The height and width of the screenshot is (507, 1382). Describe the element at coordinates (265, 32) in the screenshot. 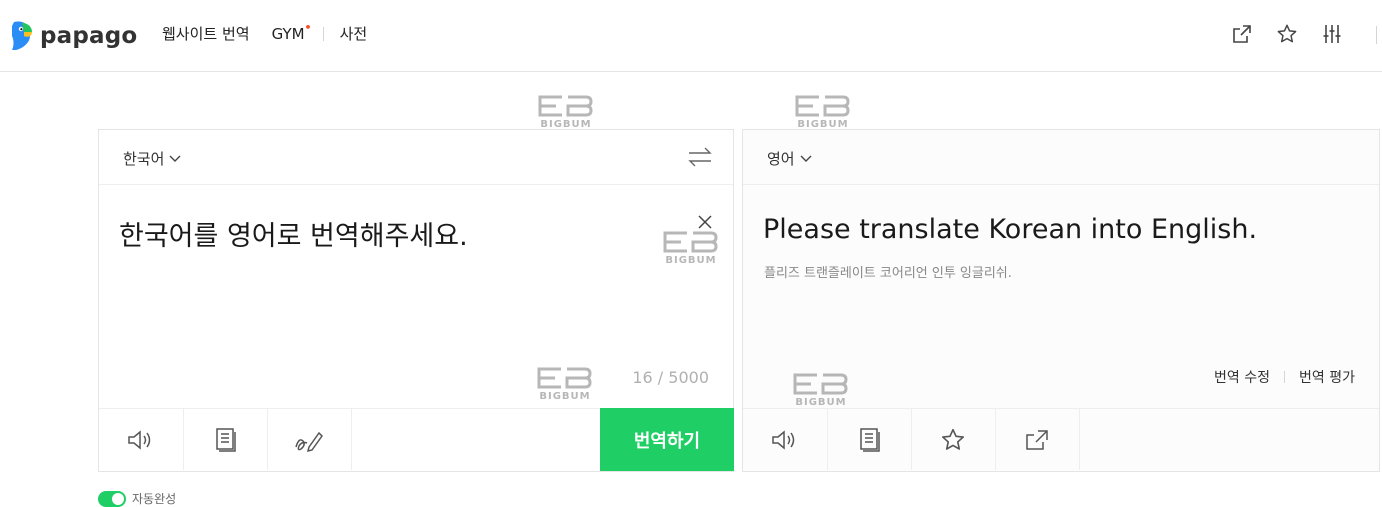

I see `main-nav: 웹사이트 번역 GYM • 사전` at that location.